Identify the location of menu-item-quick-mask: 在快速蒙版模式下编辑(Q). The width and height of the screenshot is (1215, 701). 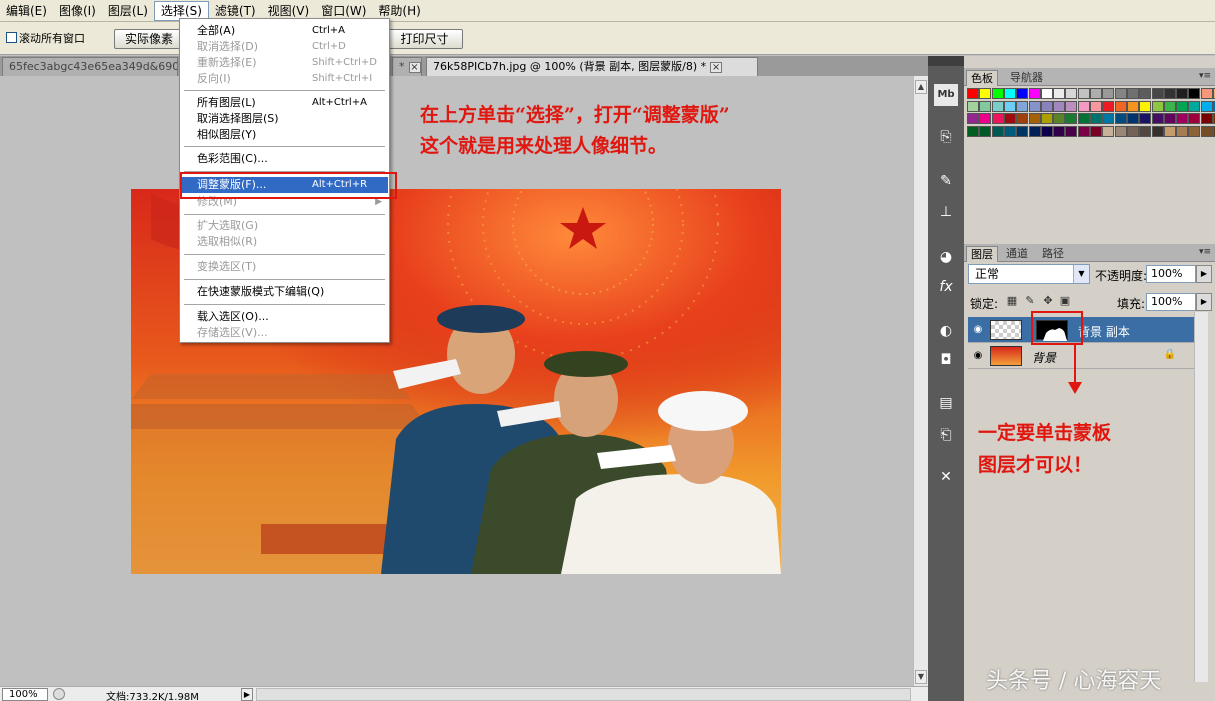
(284, 292).